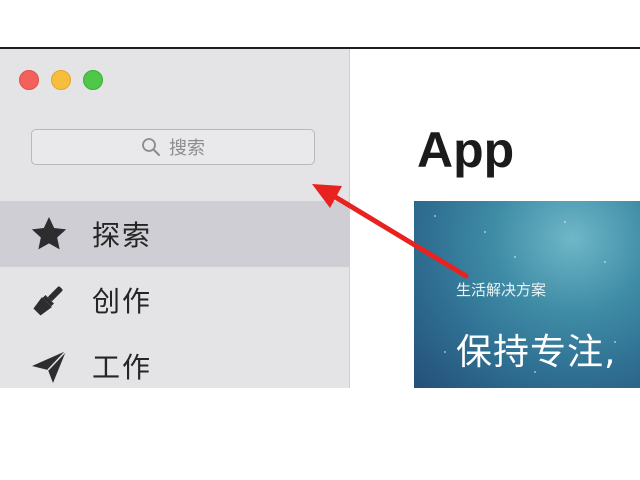  What do you see at coordinates (29, 80) in the screenshot?
I see `close-button` at bounding box center [29, 80].